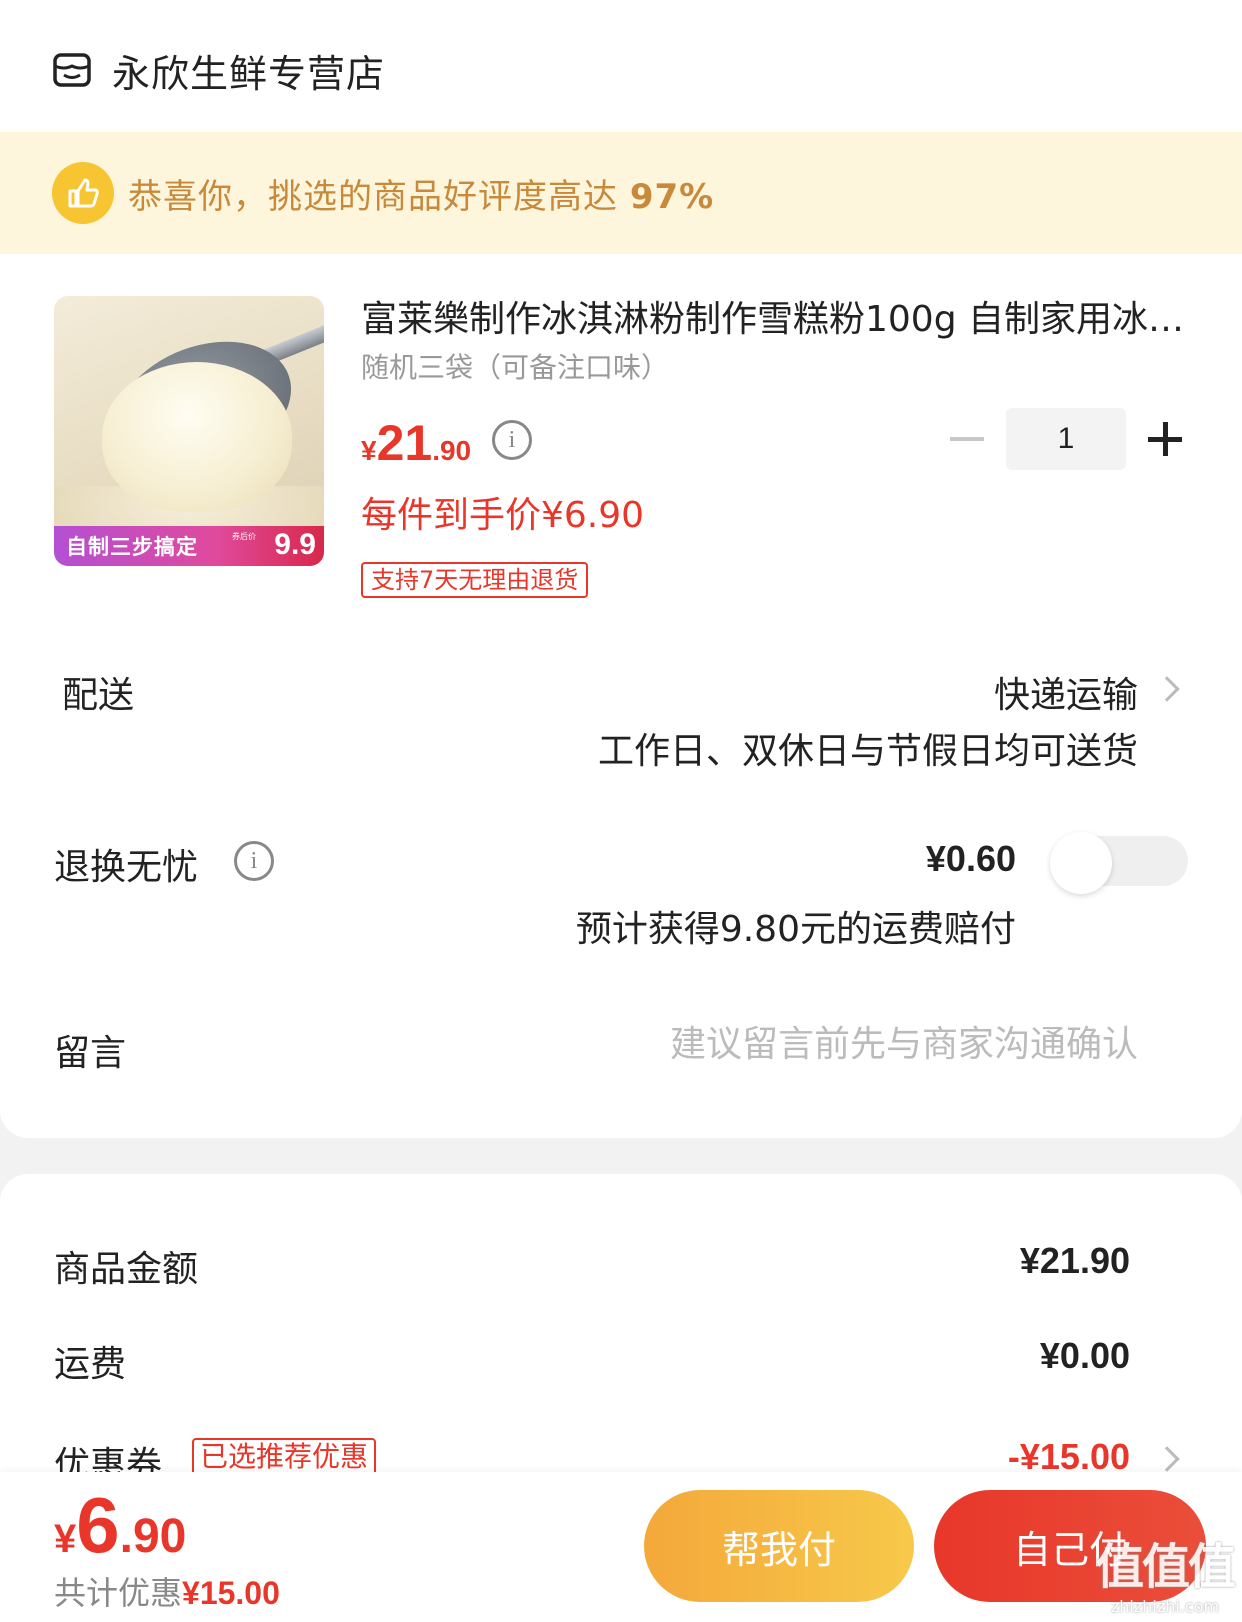 Image resolution: width=1242 pixels, height=1622 pixels. What do you see at coordinates (512, 440) in the screenshot?
I see `price-info-icon: i` at bounding box center [512, 440].